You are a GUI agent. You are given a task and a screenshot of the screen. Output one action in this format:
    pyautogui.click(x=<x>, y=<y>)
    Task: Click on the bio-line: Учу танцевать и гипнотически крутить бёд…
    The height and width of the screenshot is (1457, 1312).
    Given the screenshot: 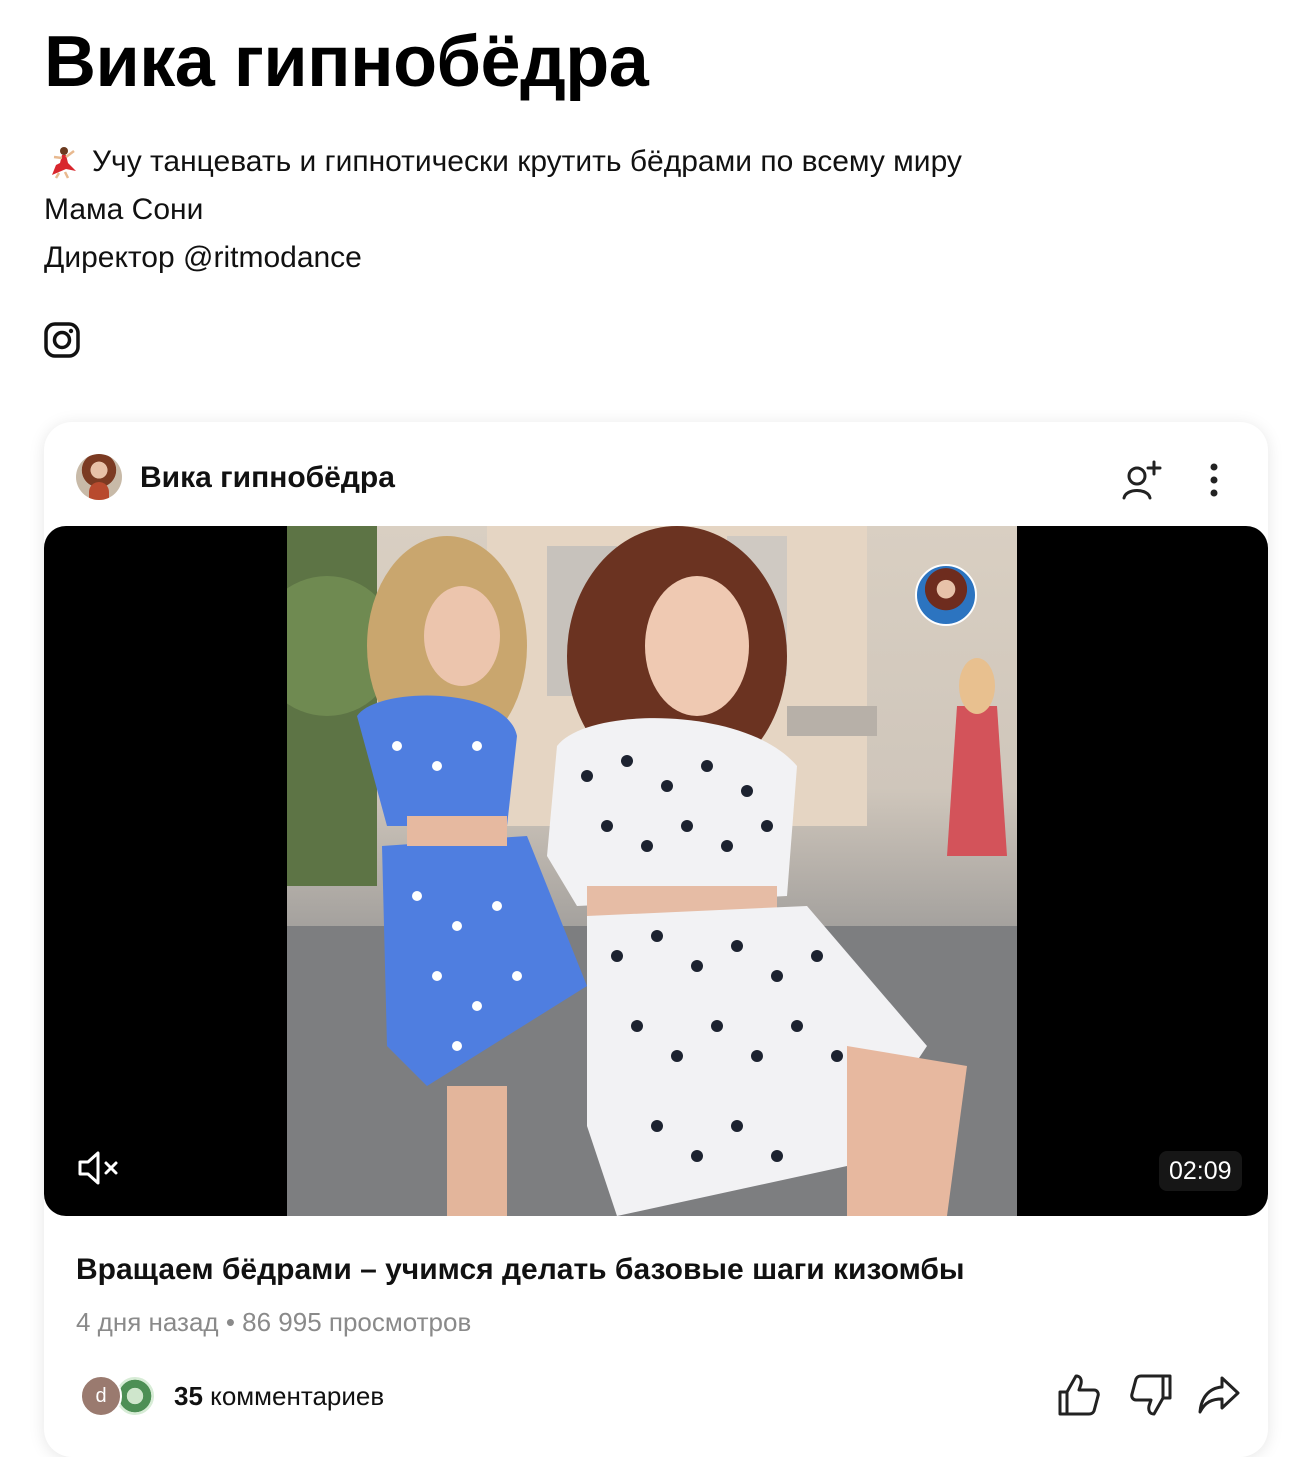 What is the action you would take?
    pyautogui.click(x=503, y=162)
    